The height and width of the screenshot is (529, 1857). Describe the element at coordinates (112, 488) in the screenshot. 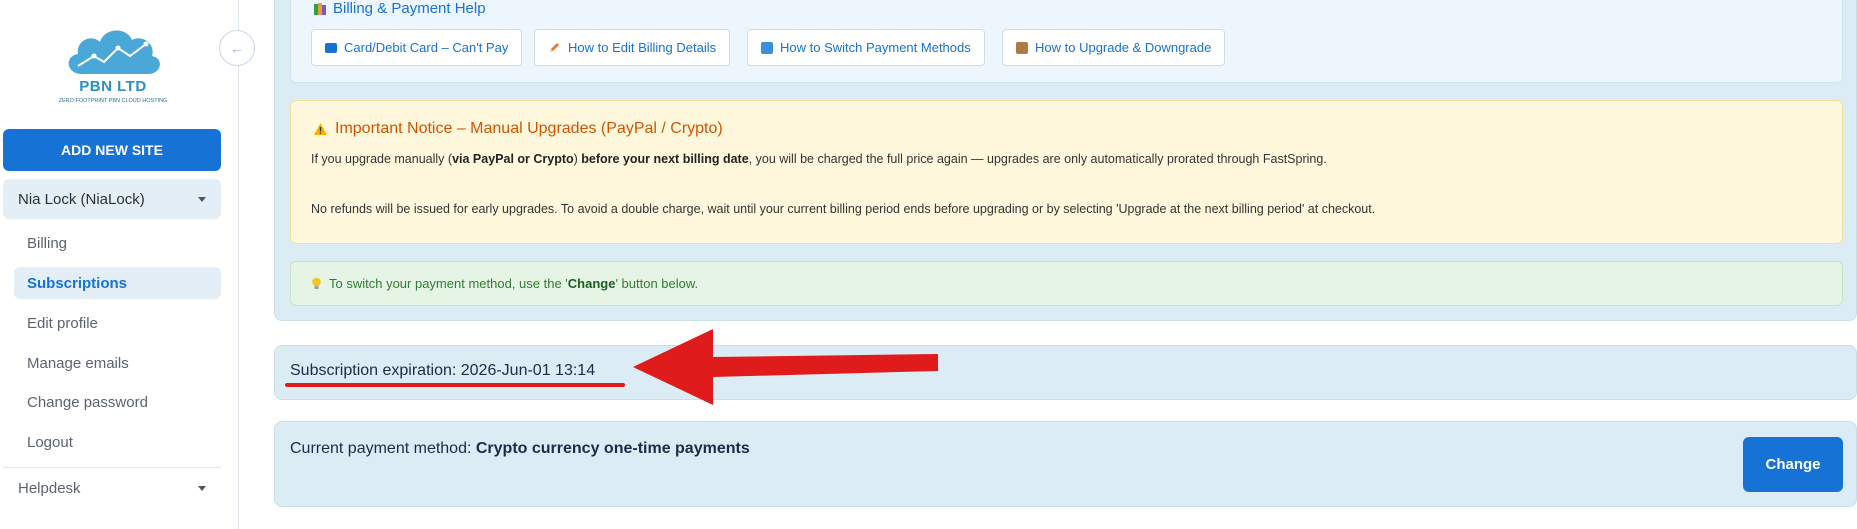

I see `sidebar-item-helpdesk: Helpdesk` at that location.